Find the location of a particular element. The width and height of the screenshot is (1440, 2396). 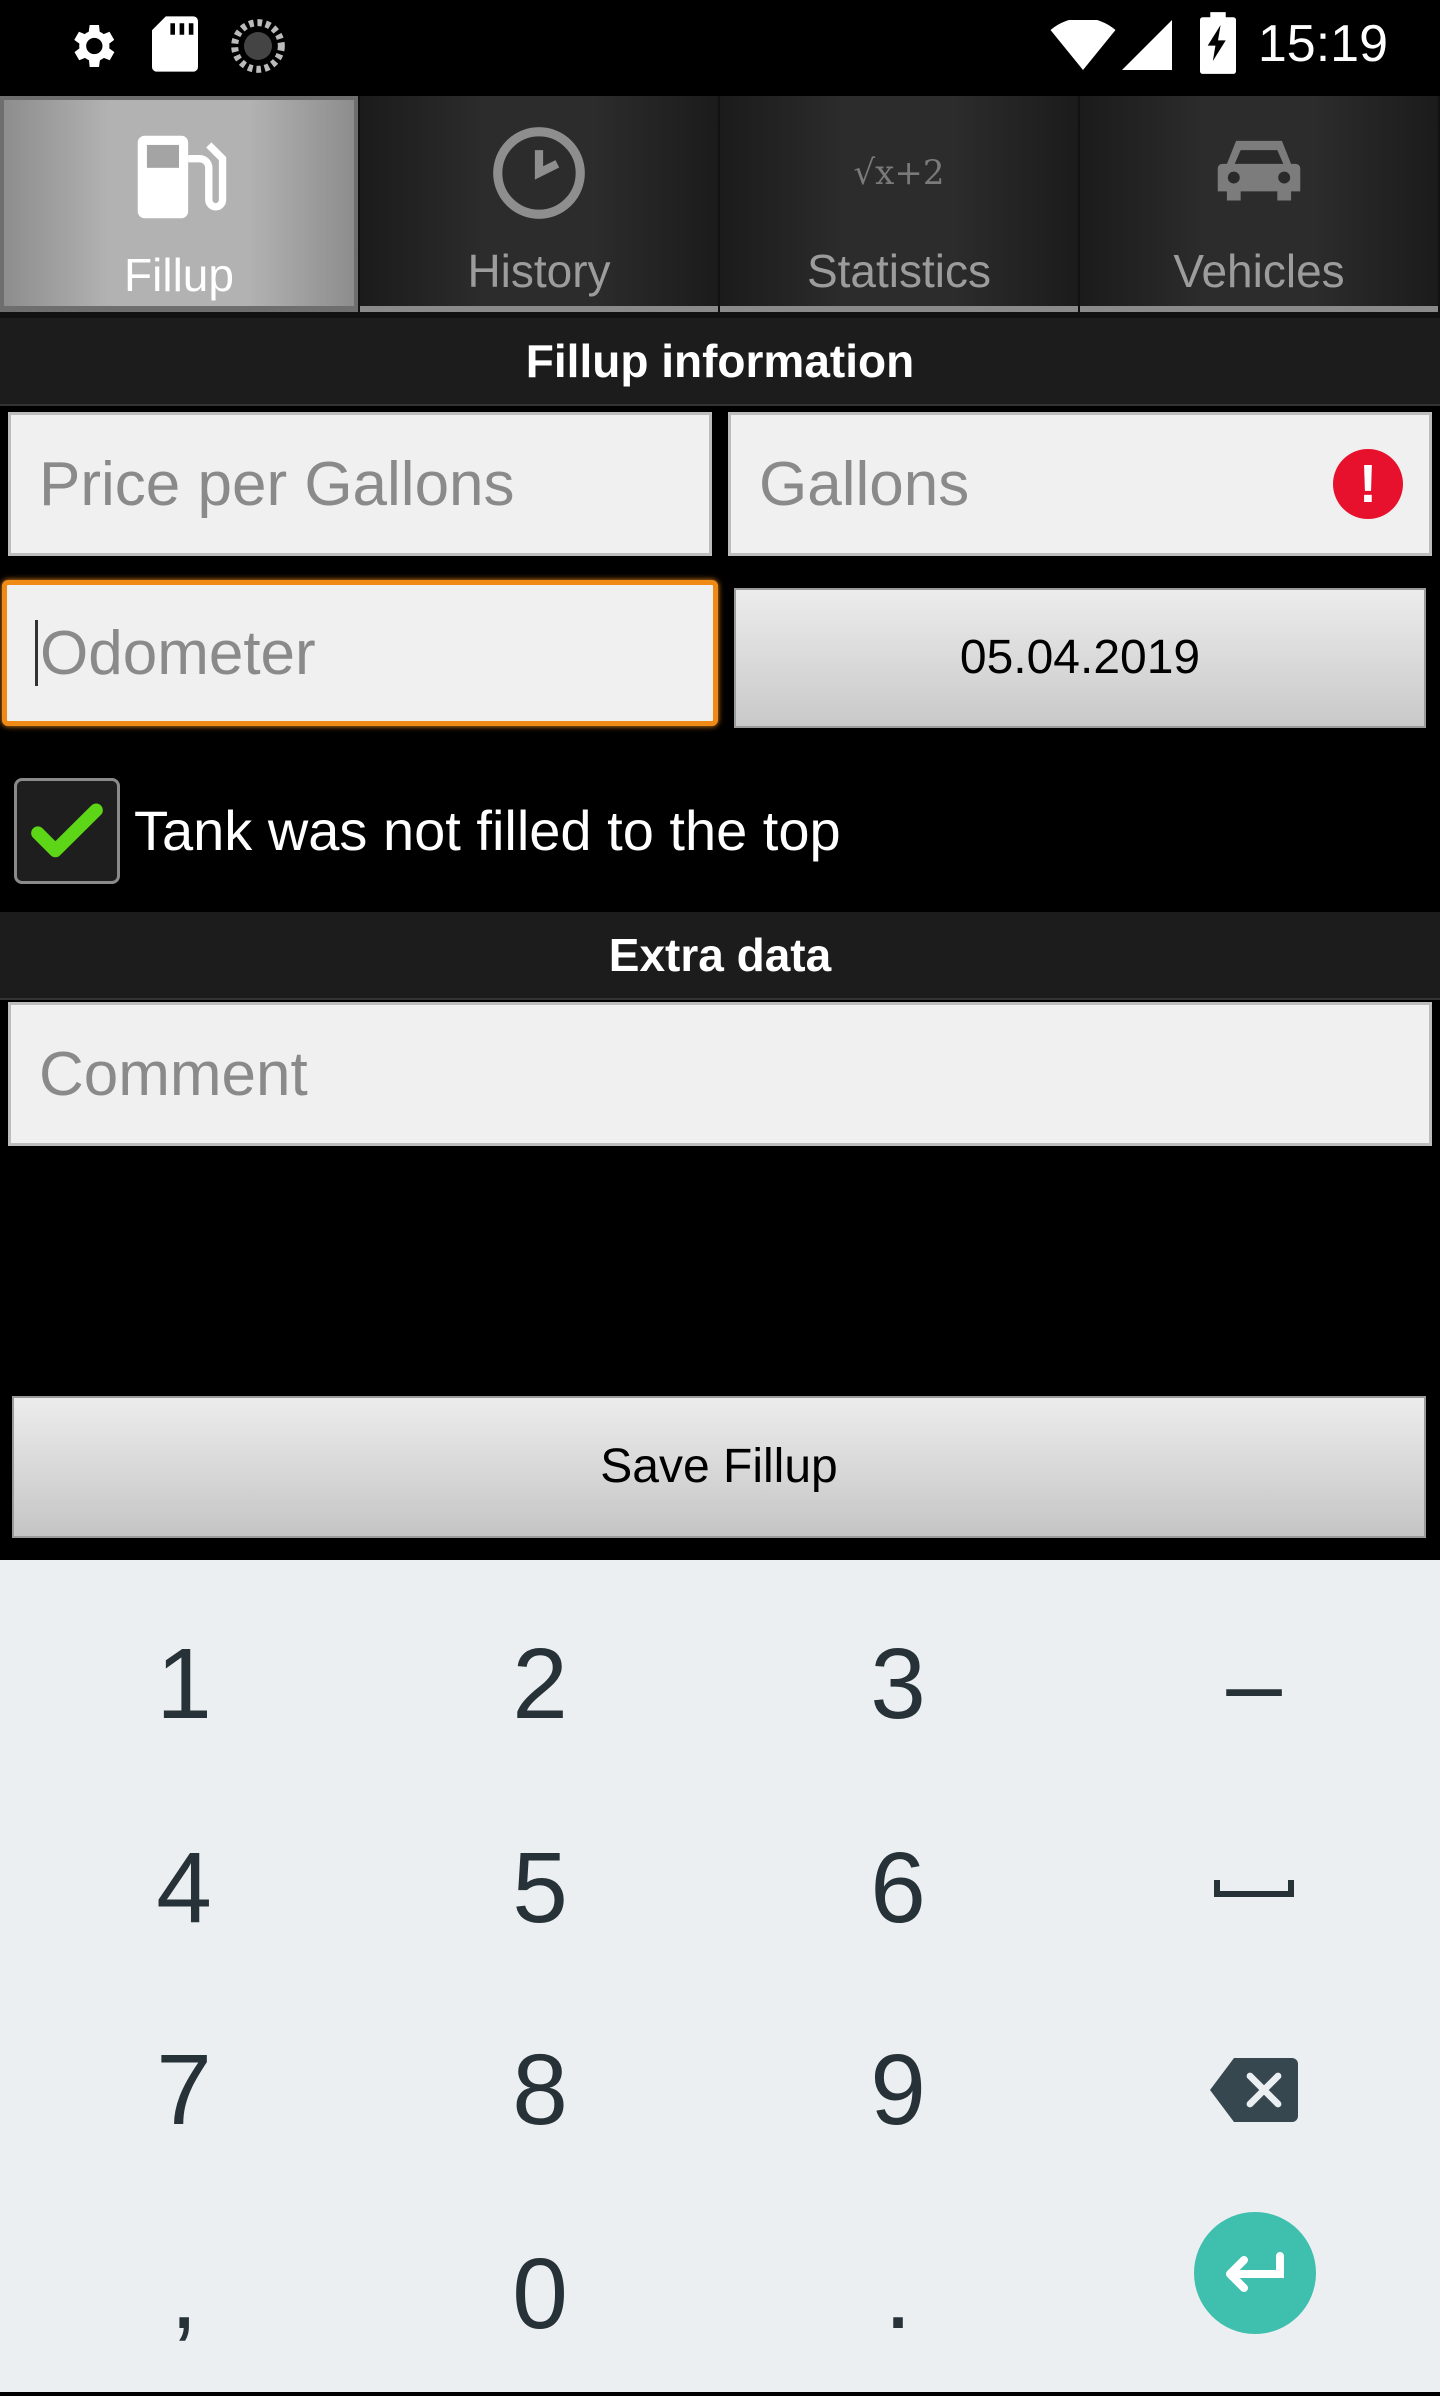

tab-history: History is located at coordinates (539, 204).